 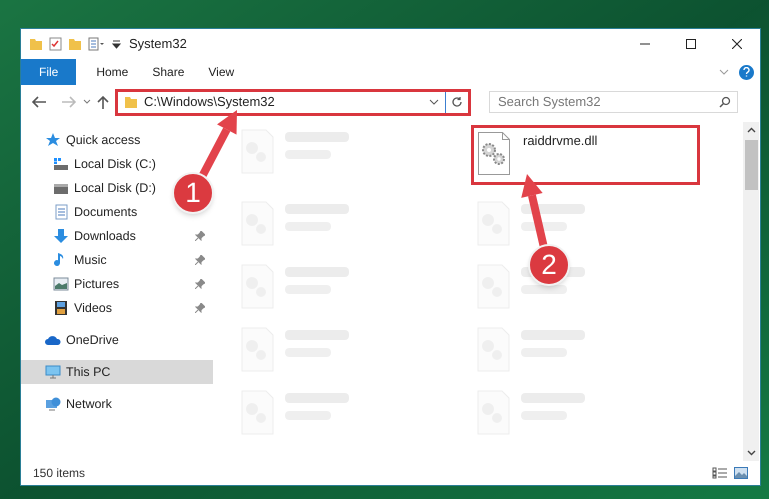 What do you see at coordinates (117, 372) in the screenshot?
I see `nav-item: This PC` at bounding box center [117, 372].